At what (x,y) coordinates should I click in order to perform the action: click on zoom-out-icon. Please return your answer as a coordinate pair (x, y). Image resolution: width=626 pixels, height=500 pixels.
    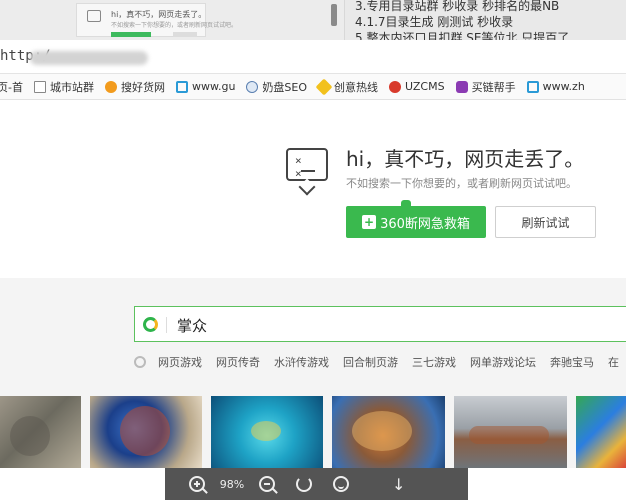
    Looking at the image, I should click on (268, 485).